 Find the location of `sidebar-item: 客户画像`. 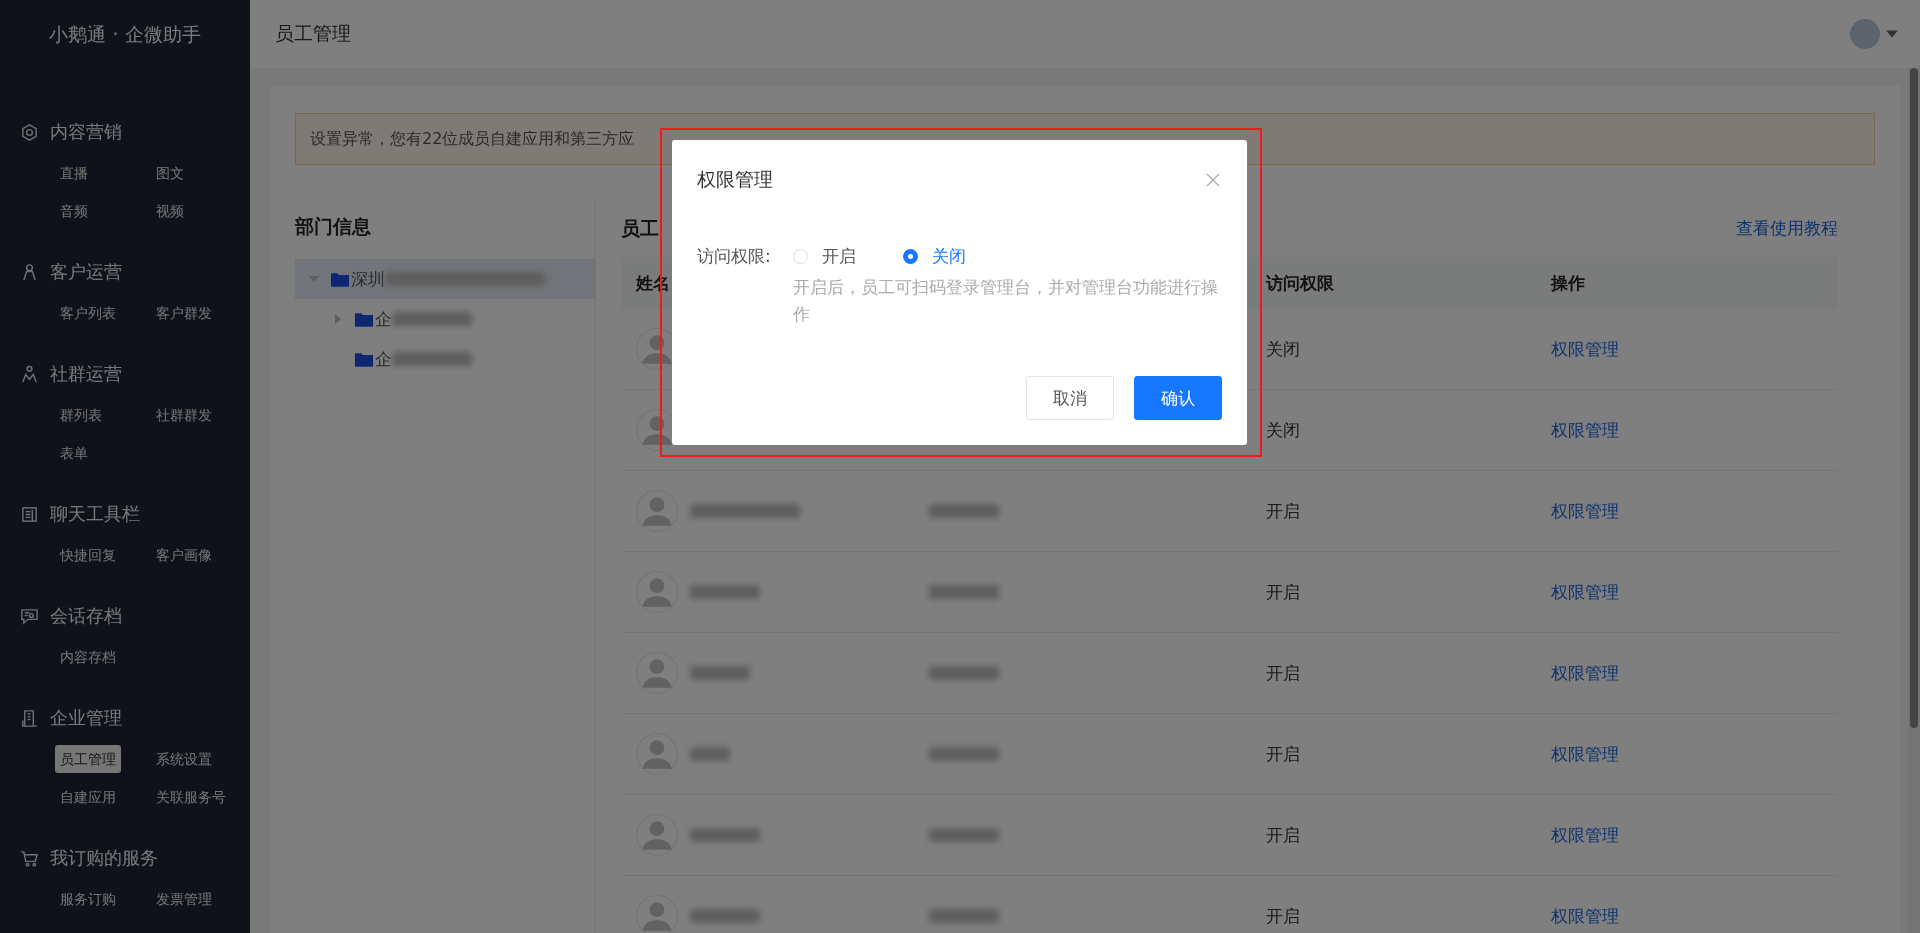

sidebar-item: 客户画像 is located at coordinates (184, 555).